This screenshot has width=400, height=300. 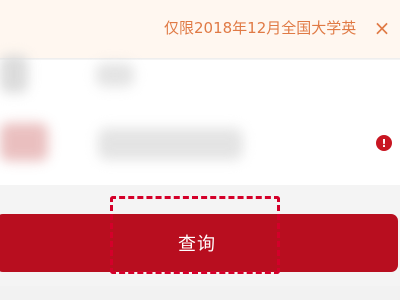 I want to click on query-button-label: 查询, so click(x=197, y=244).